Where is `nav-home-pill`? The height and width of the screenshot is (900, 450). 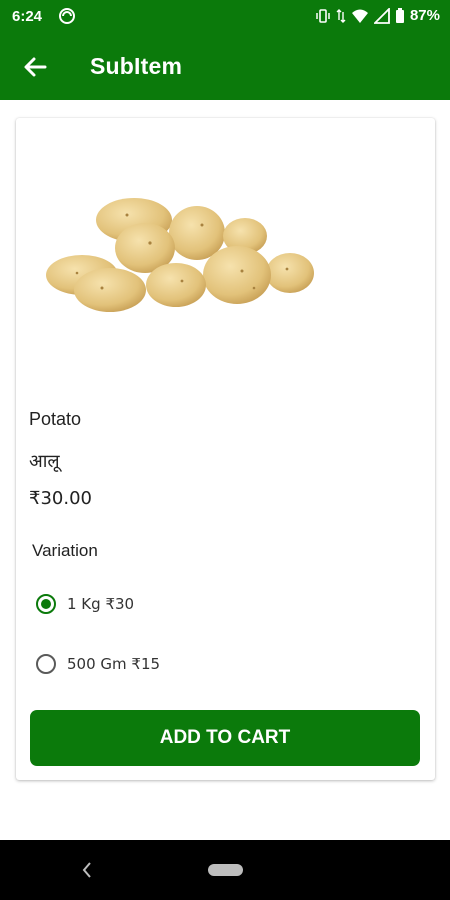
nav-home-pill is located at coordinates (225, 870).